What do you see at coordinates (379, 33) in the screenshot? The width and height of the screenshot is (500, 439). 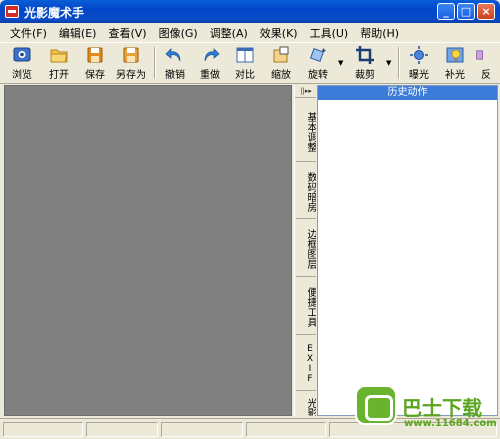 I see `menu-help: 帮助(H)` at bounding box center [379, 33].